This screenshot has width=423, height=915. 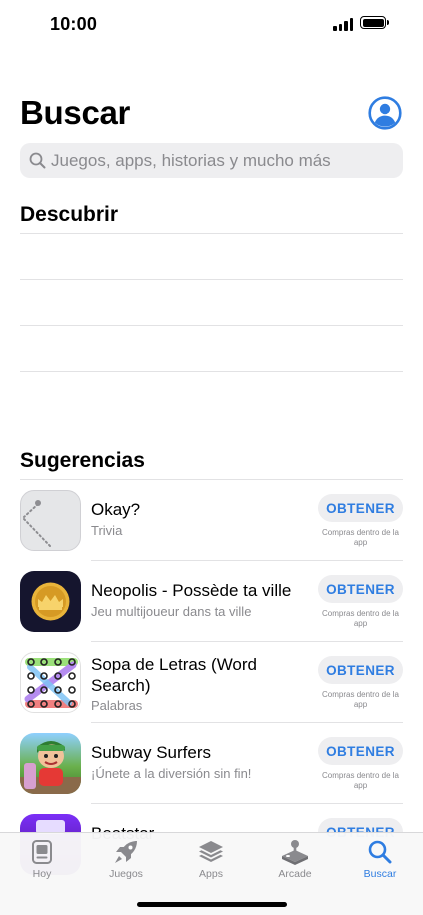 I want to click on search-bar, so click(x=211, y=160).